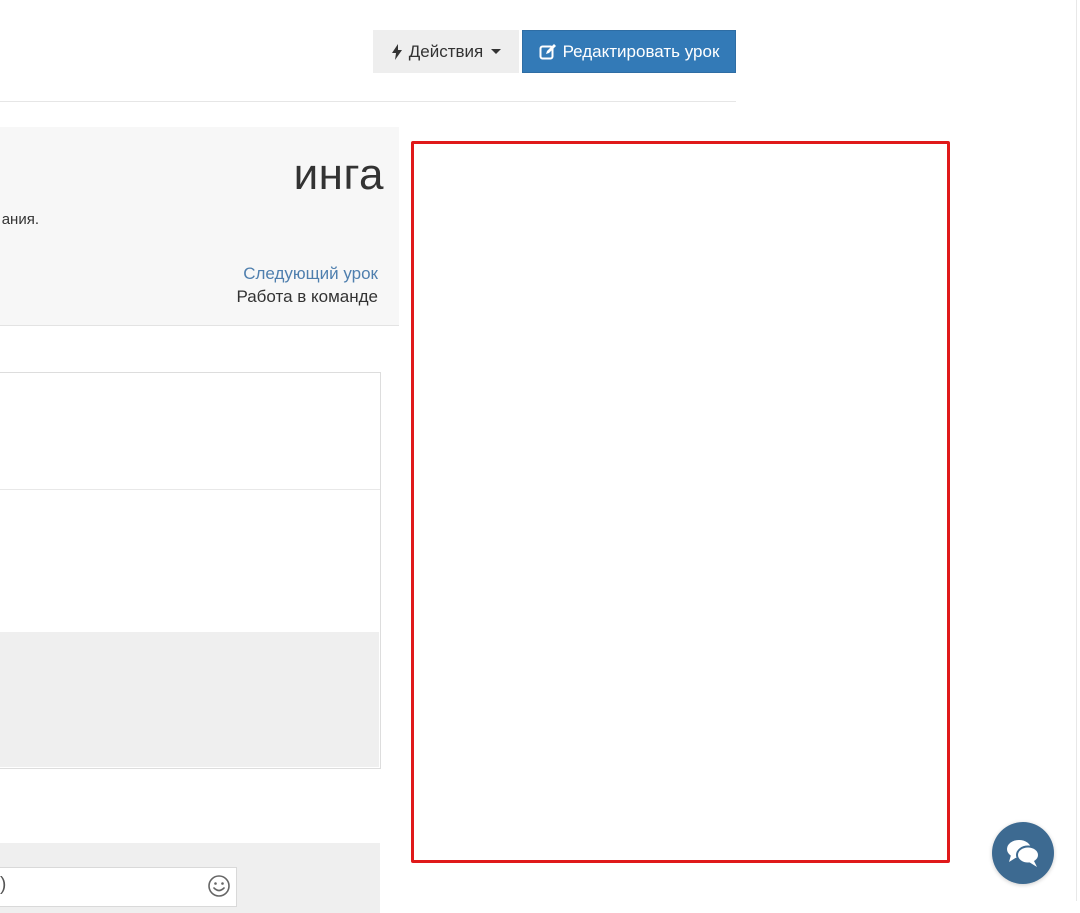  Describe the element at coordinates (396, 51) in the screenshot. I see `lightning-bolt-icon` at that location.